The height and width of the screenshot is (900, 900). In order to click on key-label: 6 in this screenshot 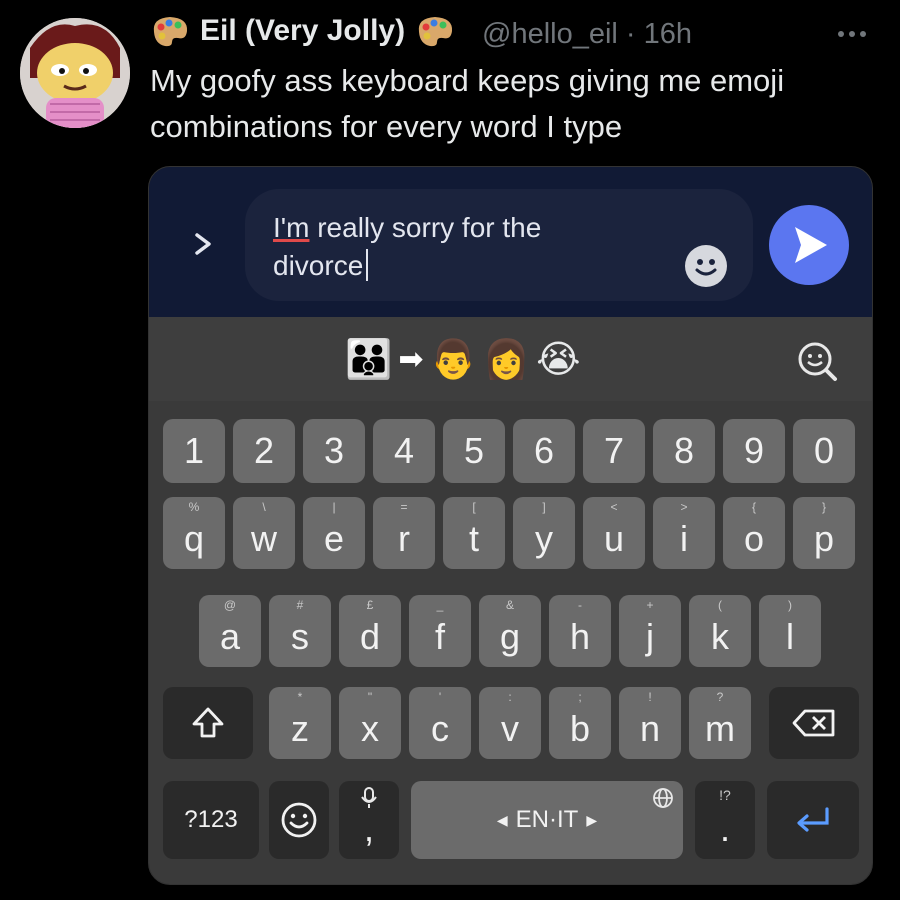, I will do `click(544, 450)`.